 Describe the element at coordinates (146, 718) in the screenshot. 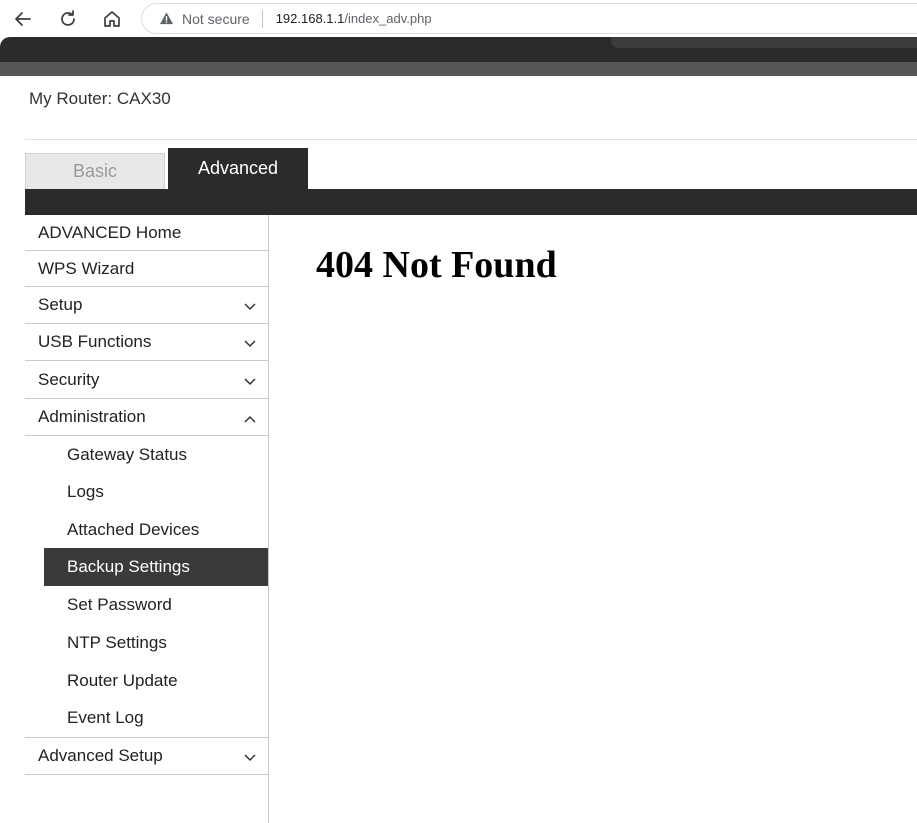

I see `submenu-item-event-log: Event Log` at that location.